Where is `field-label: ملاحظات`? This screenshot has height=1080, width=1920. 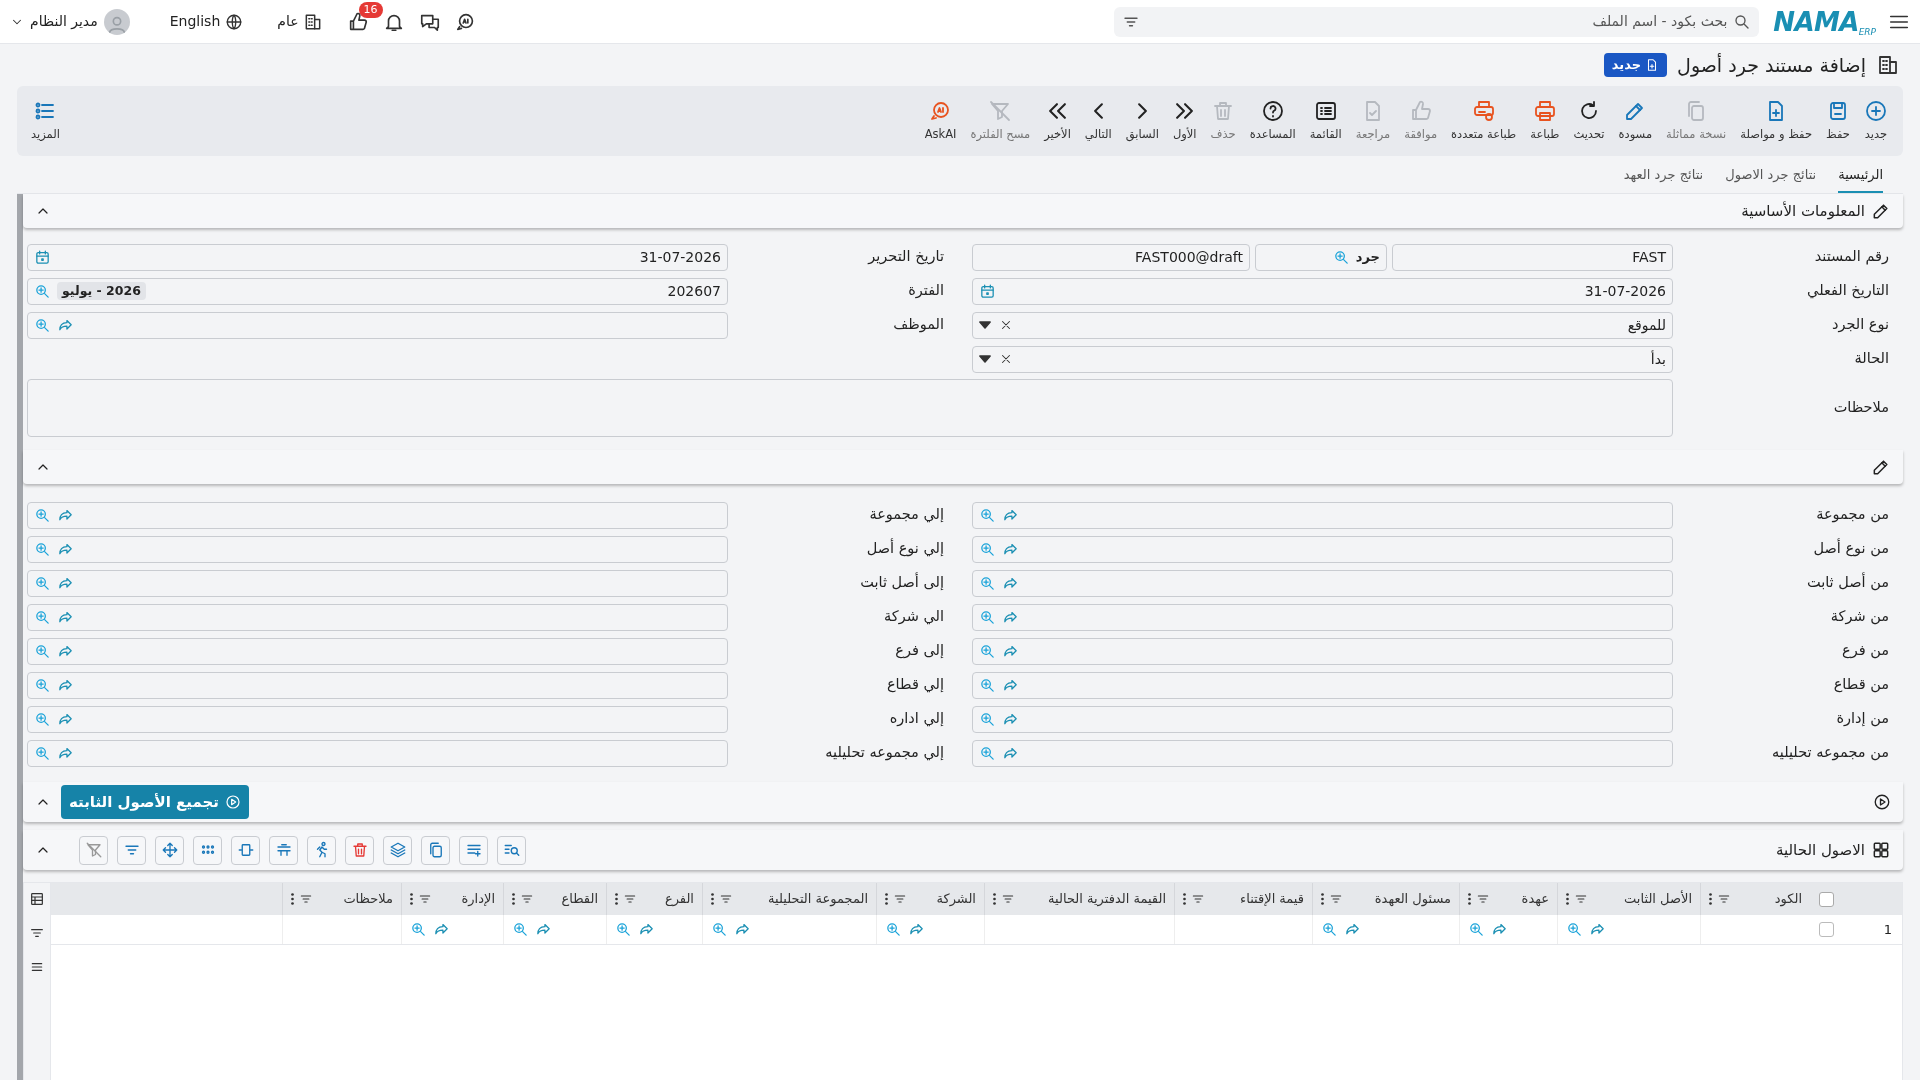
field-label: ملاحظات is located at coordinates (1861, 408).